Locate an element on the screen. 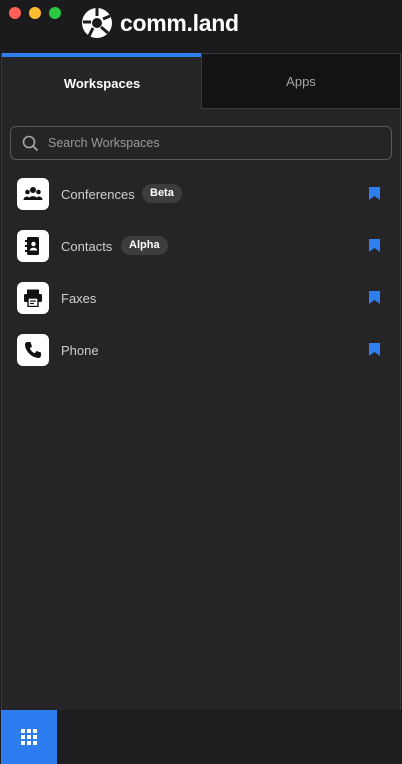 The image size is (402, 764). search-icon is located at coordinates (30, 143).